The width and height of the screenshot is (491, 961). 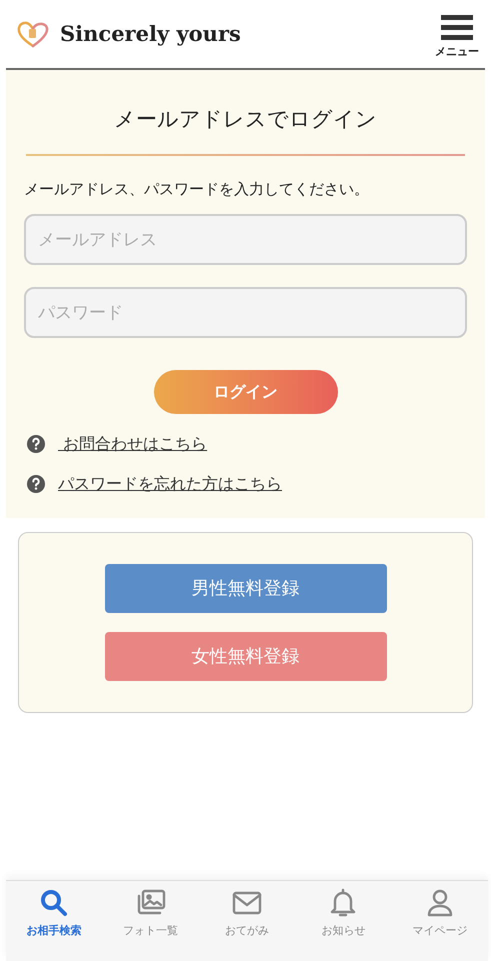 I want to click on menu-button: メニュー, so click(x=457, y=34).